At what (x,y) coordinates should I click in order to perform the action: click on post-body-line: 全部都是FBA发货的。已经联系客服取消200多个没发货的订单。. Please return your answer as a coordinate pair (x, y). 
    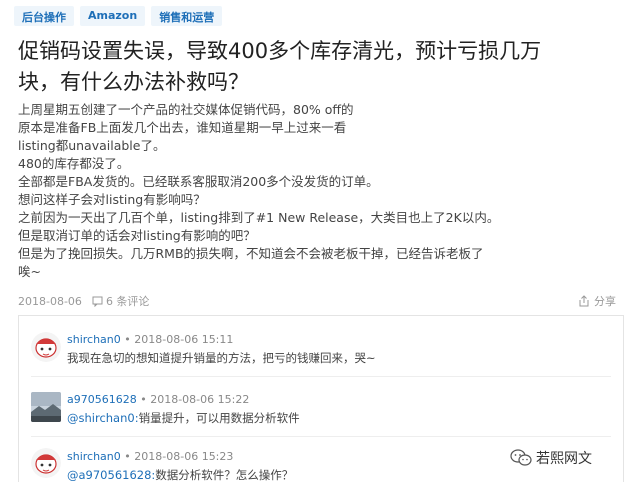
    Looking at the image, I should click on (198, 181).